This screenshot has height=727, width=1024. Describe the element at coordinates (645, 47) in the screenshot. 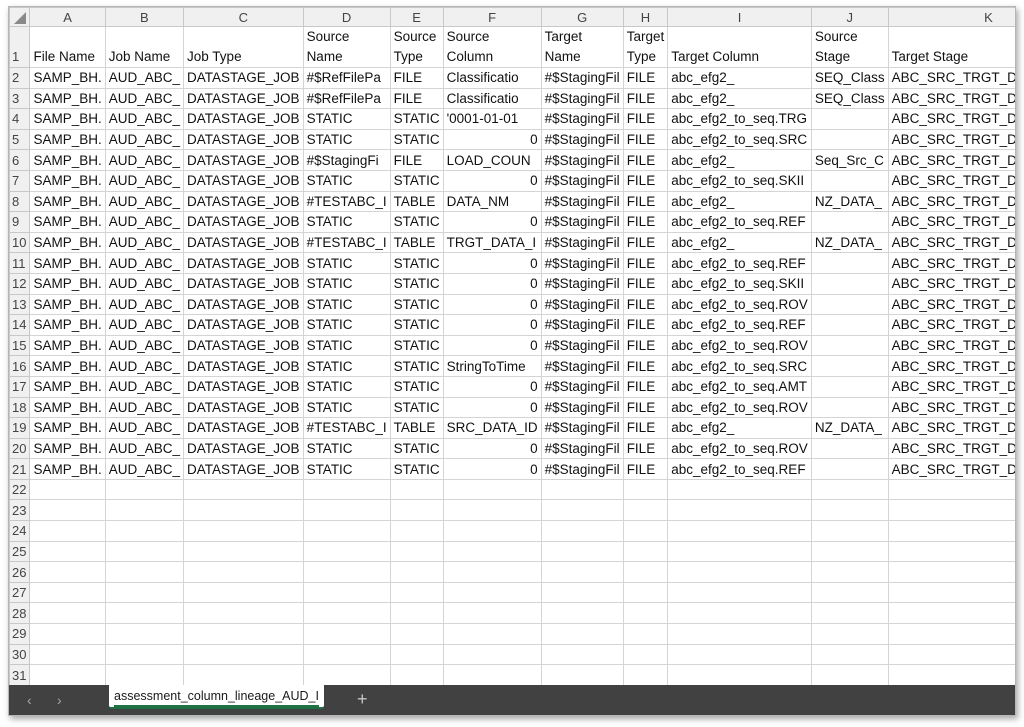

I see `cell: Target Type` at that location.